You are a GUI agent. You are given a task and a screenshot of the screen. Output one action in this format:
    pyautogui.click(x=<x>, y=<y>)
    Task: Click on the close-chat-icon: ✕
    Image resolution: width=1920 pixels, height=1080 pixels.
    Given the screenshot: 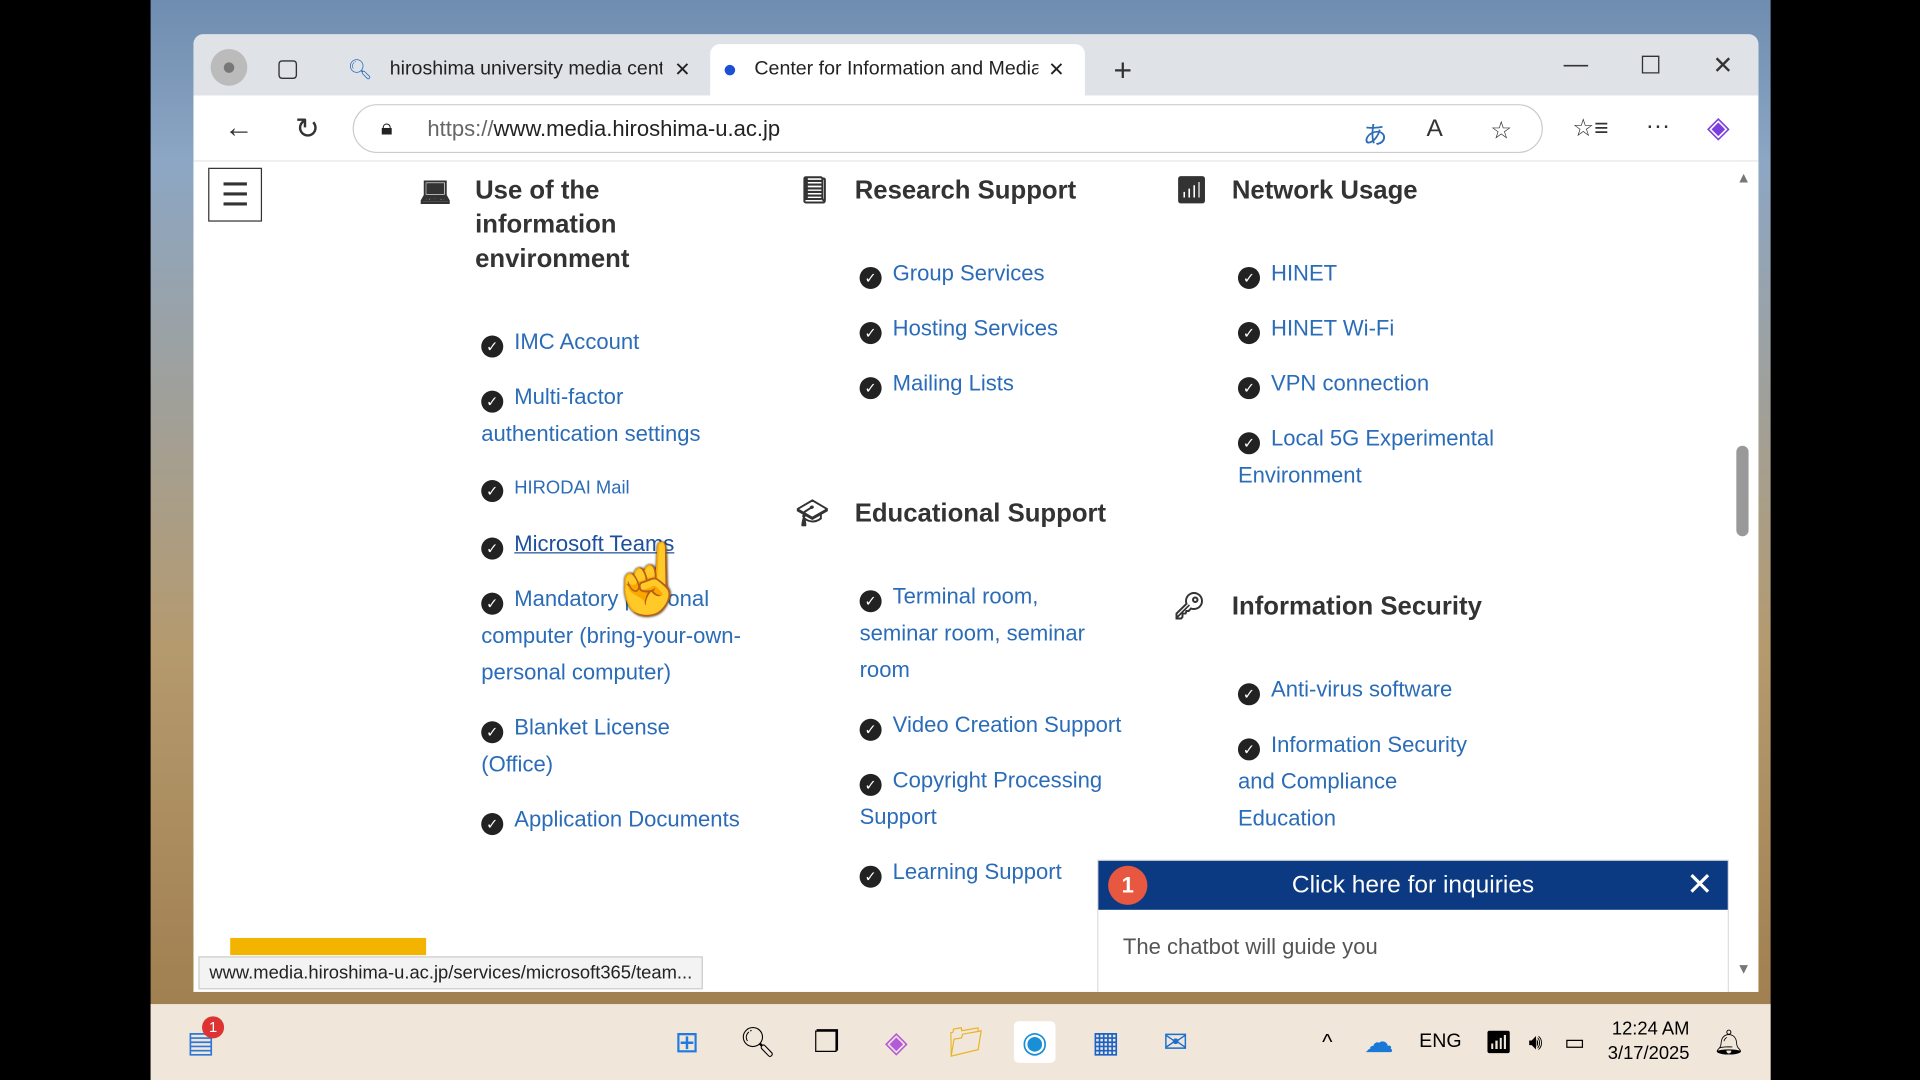 What is the action you would take?
    pyautogui.click(x=1699, y=885)
    